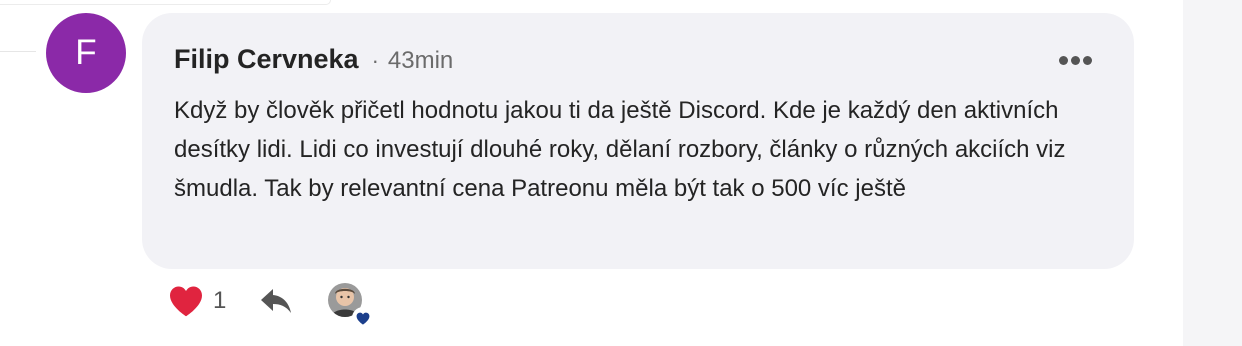 Image resolution: width=1242 pixels, height=346 pixels. What do you see at coordinates (18, 51) in the screenshot?
I see `thread-connector-line` at bounding box center [18, 51].